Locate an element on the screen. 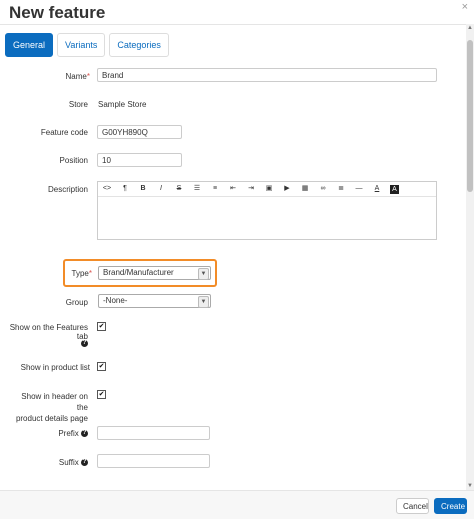 Image resolution: width=474 pixels, height=519 pixels. name-input is located at coordinates (267, 75).